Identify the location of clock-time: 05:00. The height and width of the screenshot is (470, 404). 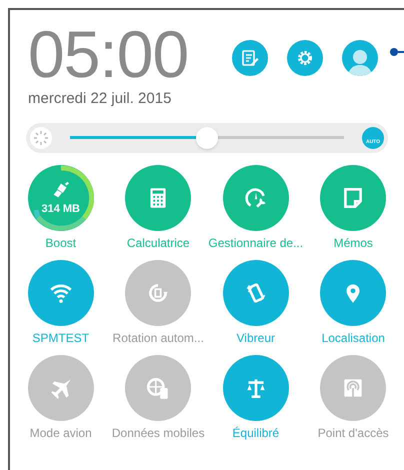
(108, 54).